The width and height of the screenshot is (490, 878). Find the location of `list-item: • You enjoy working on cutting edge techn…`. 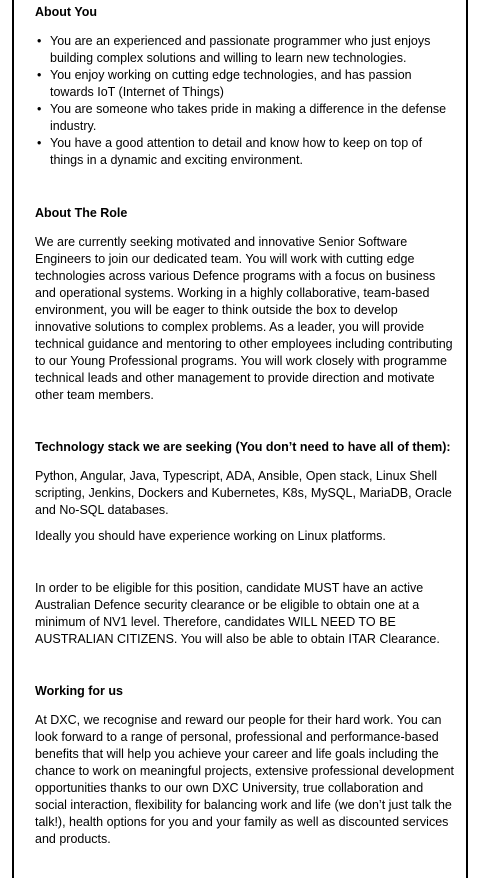

list-item: • You enjoy working on cutting edge techn… is located at coordinates (224, 83).